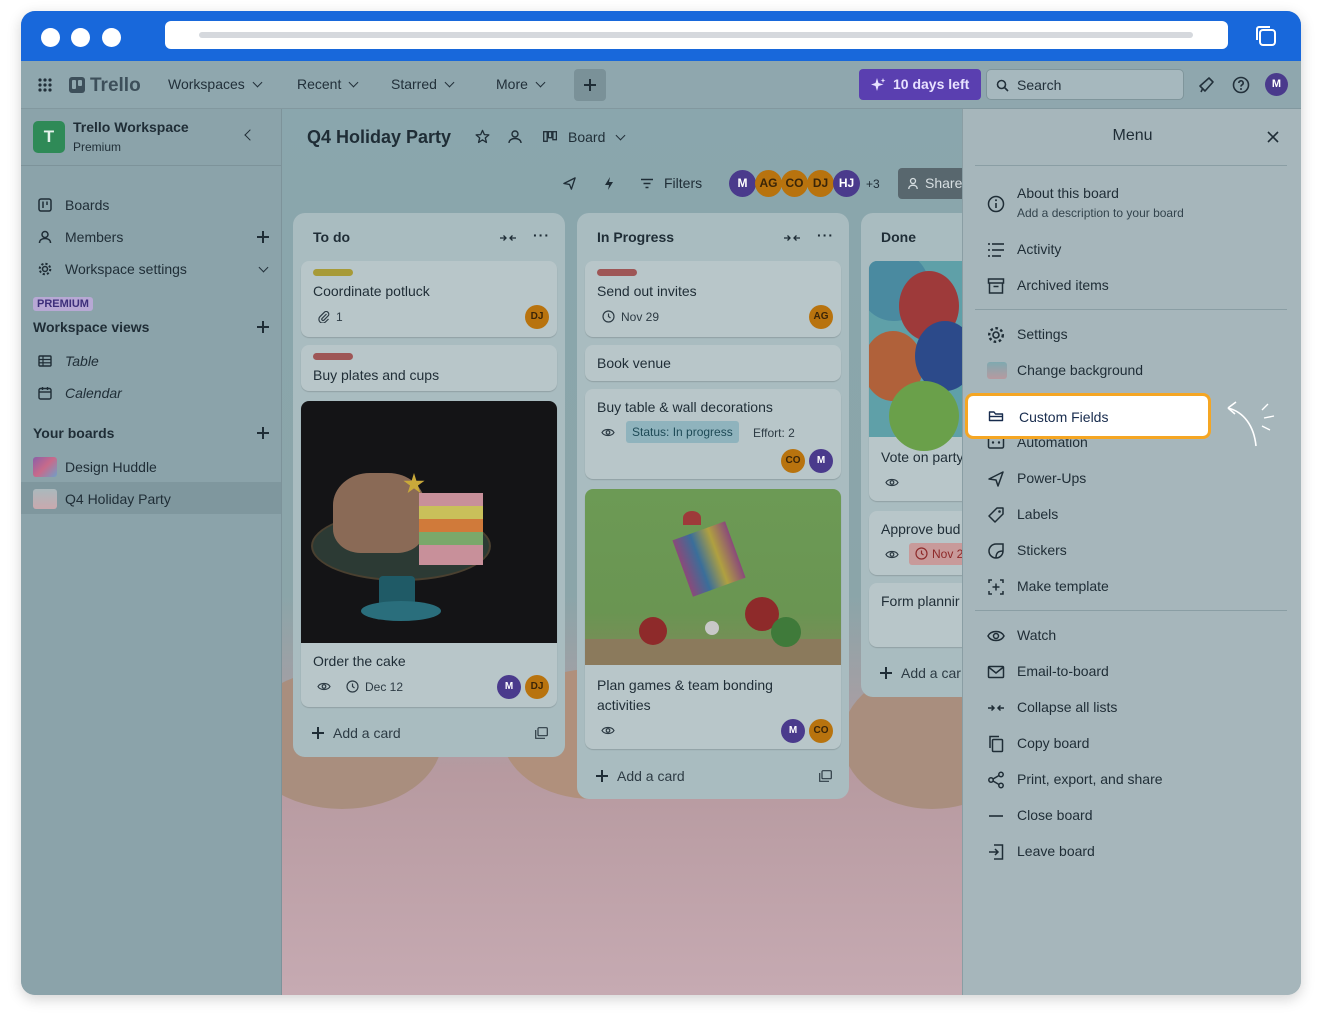 This screenshot has width=1322, height=1026. I want to click on list-title: To do, so click(331, 237).